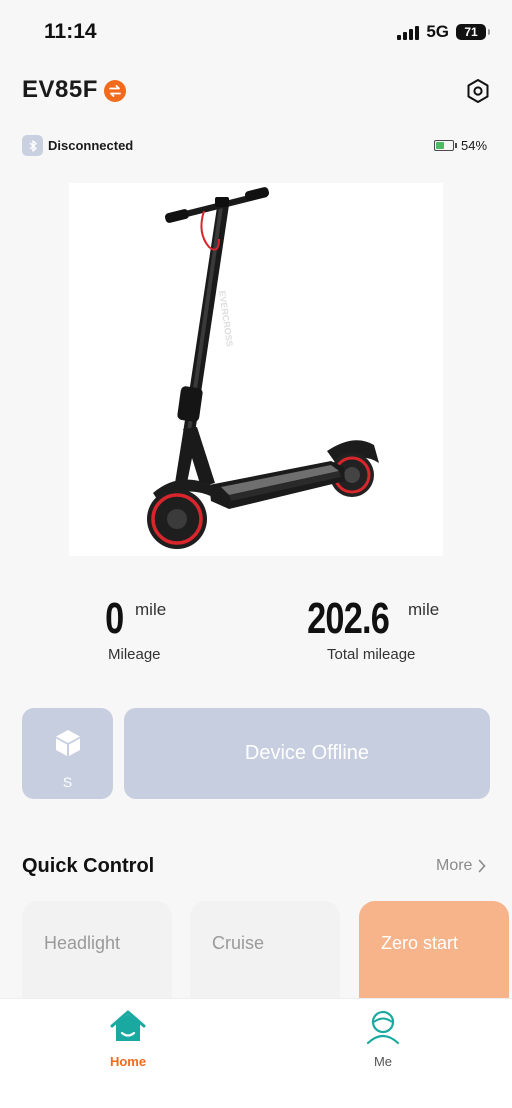 The height and width of the screenshot is (1108, 512). What do you see at coordinates (478, 91) in the screenshot?
I see `settings-icon` at bounding box center [478, 91].